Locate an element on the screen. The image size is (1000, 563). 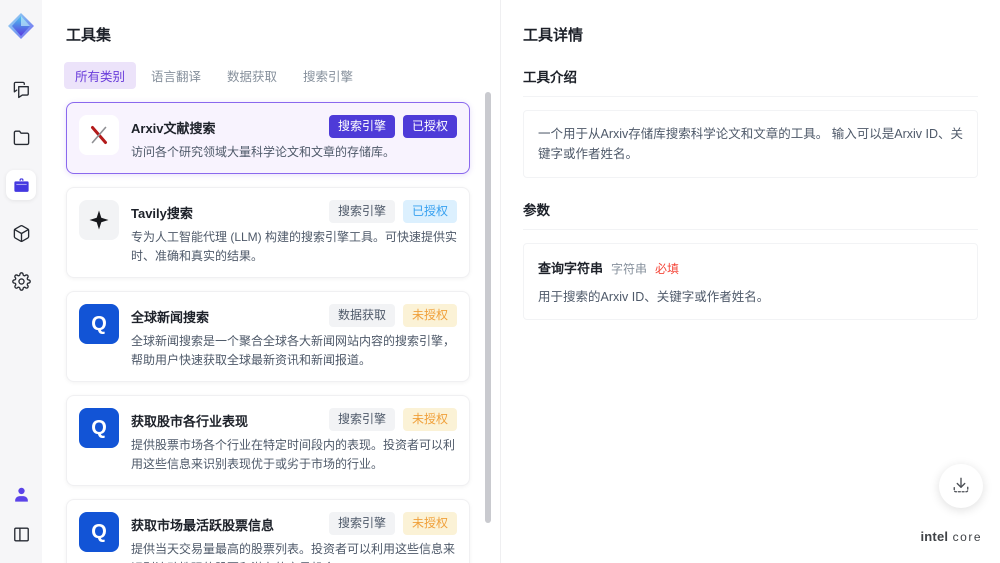
sidebar-item-chat is located at coordinates (21, 89).